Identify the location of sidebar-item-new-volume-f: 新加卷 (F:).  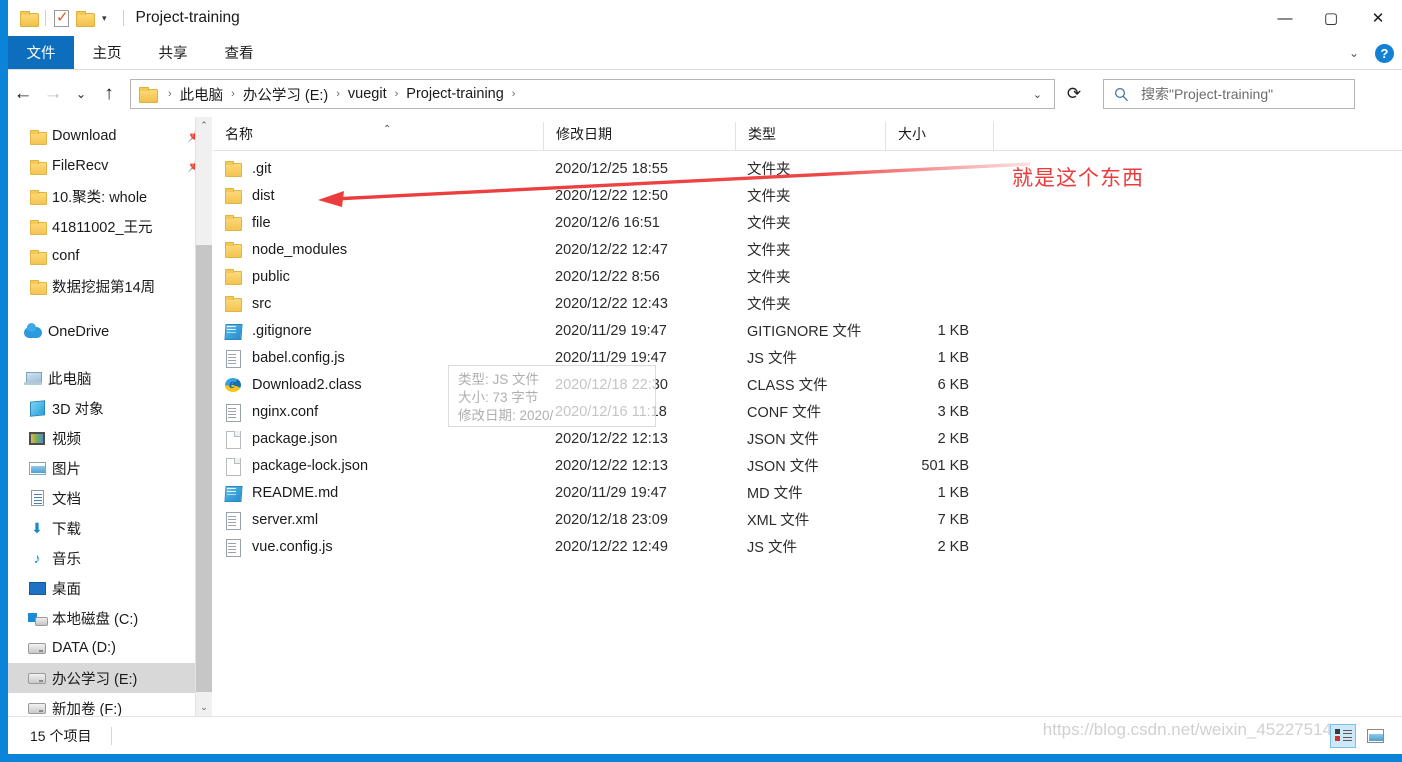
(110, 704).